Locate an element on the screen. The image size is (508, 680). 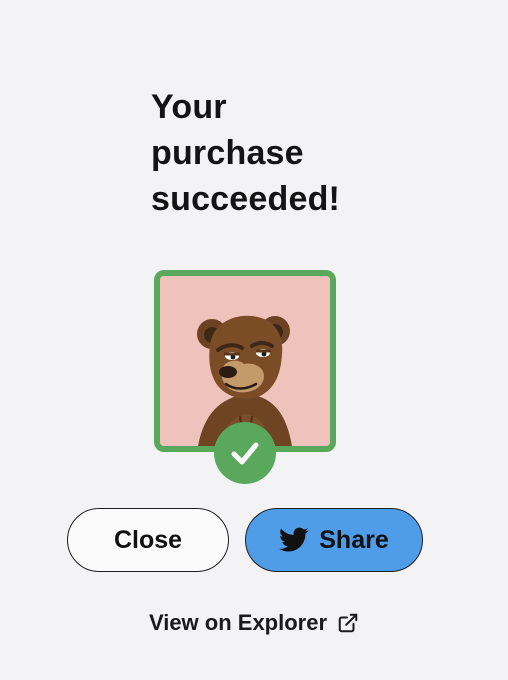
bear-nft-icon is located at coordinates (245, 361).